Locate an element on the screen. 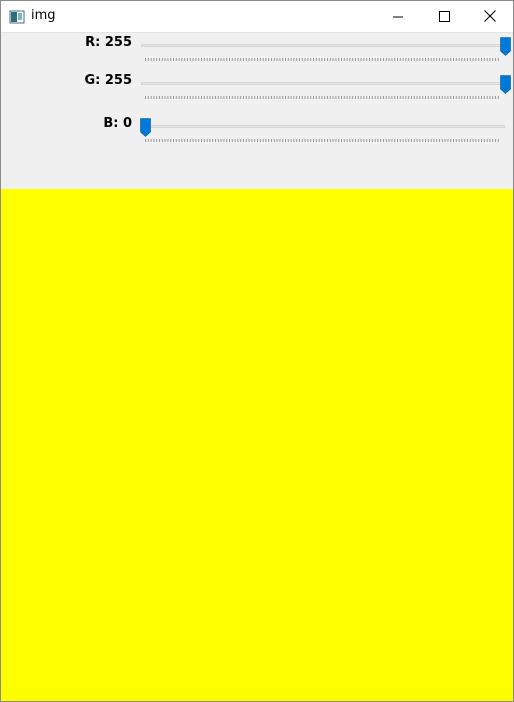 Image resolution: width=514 pixels, height=702 pixels. trackbar-r-label: R: 255 is located at coordinates (108, 42).